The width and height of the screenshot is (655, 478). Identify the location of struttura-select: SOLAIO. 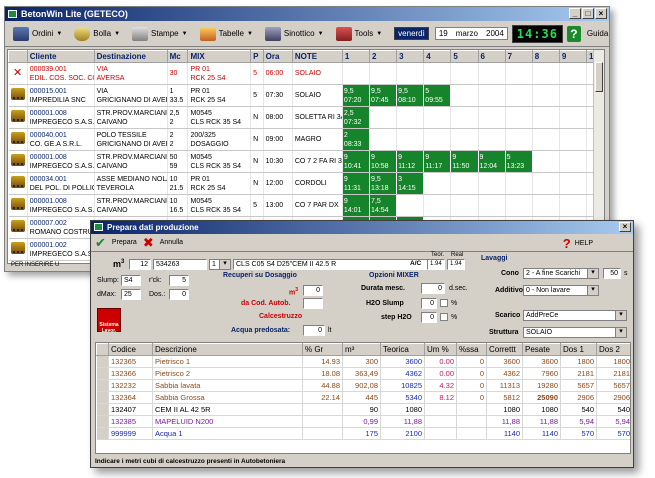
(575, 332).